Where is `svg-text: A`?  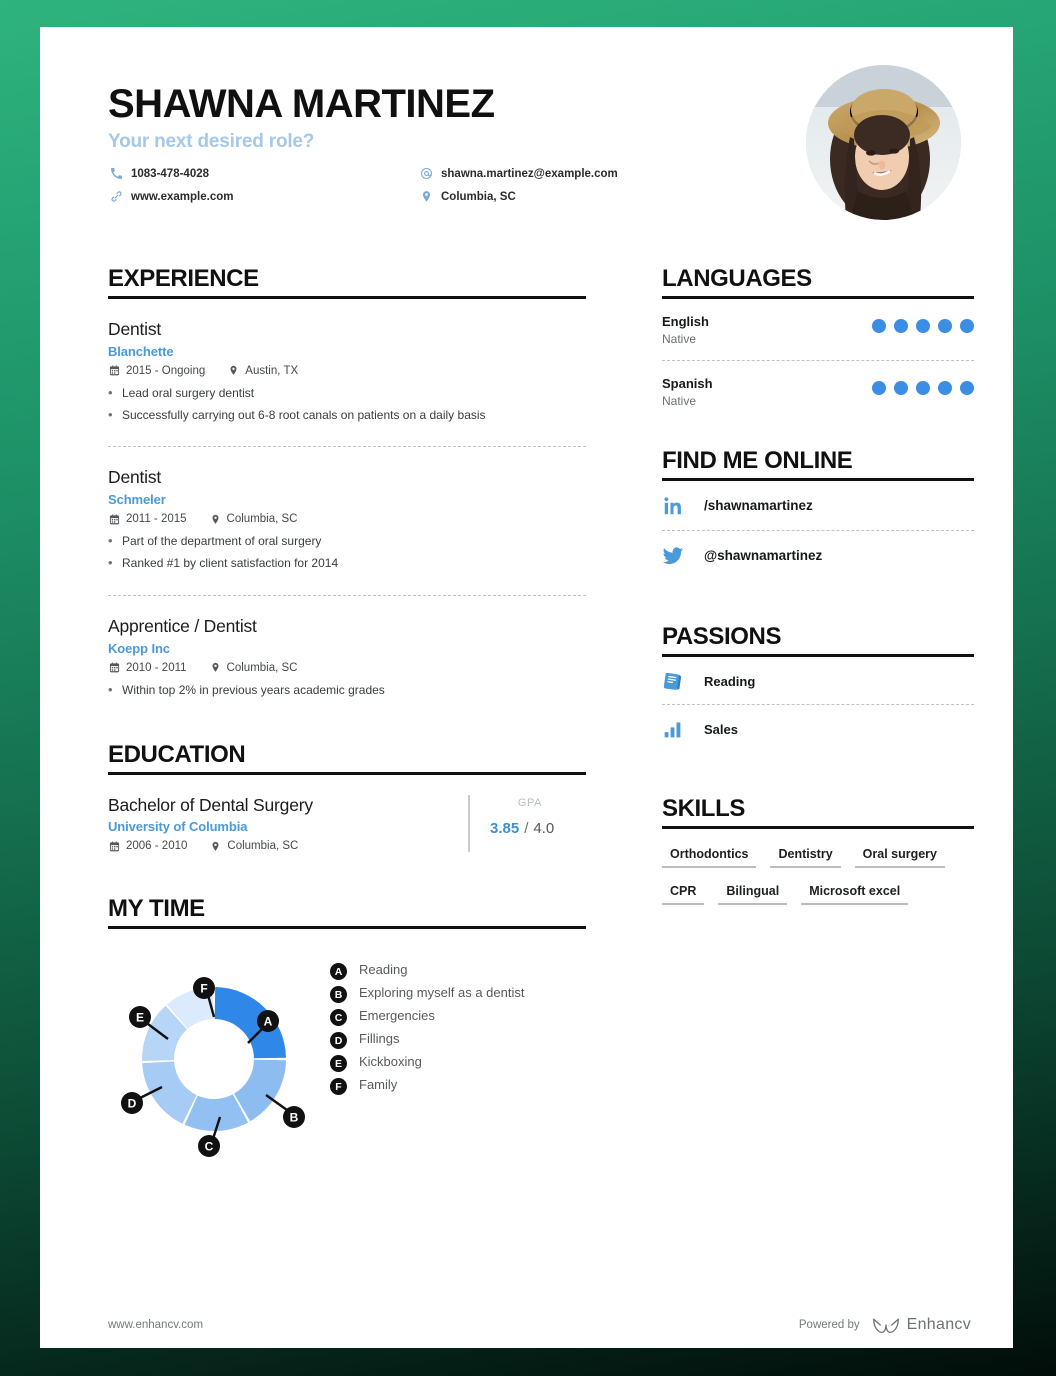
svg-text: A is located at coordinates (268, 1022).